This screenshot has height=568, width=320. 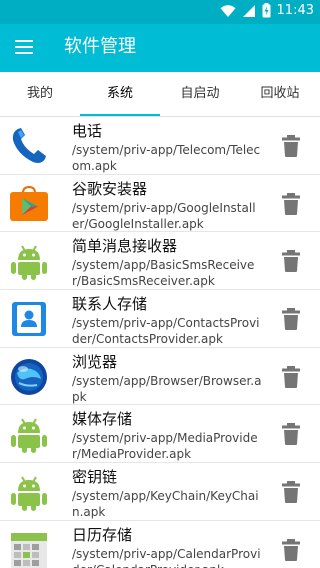 What do you see at coordinates (100, 46) in the screenshot?
I see `page-title: 软件管理` at bounding box center [100, 46].